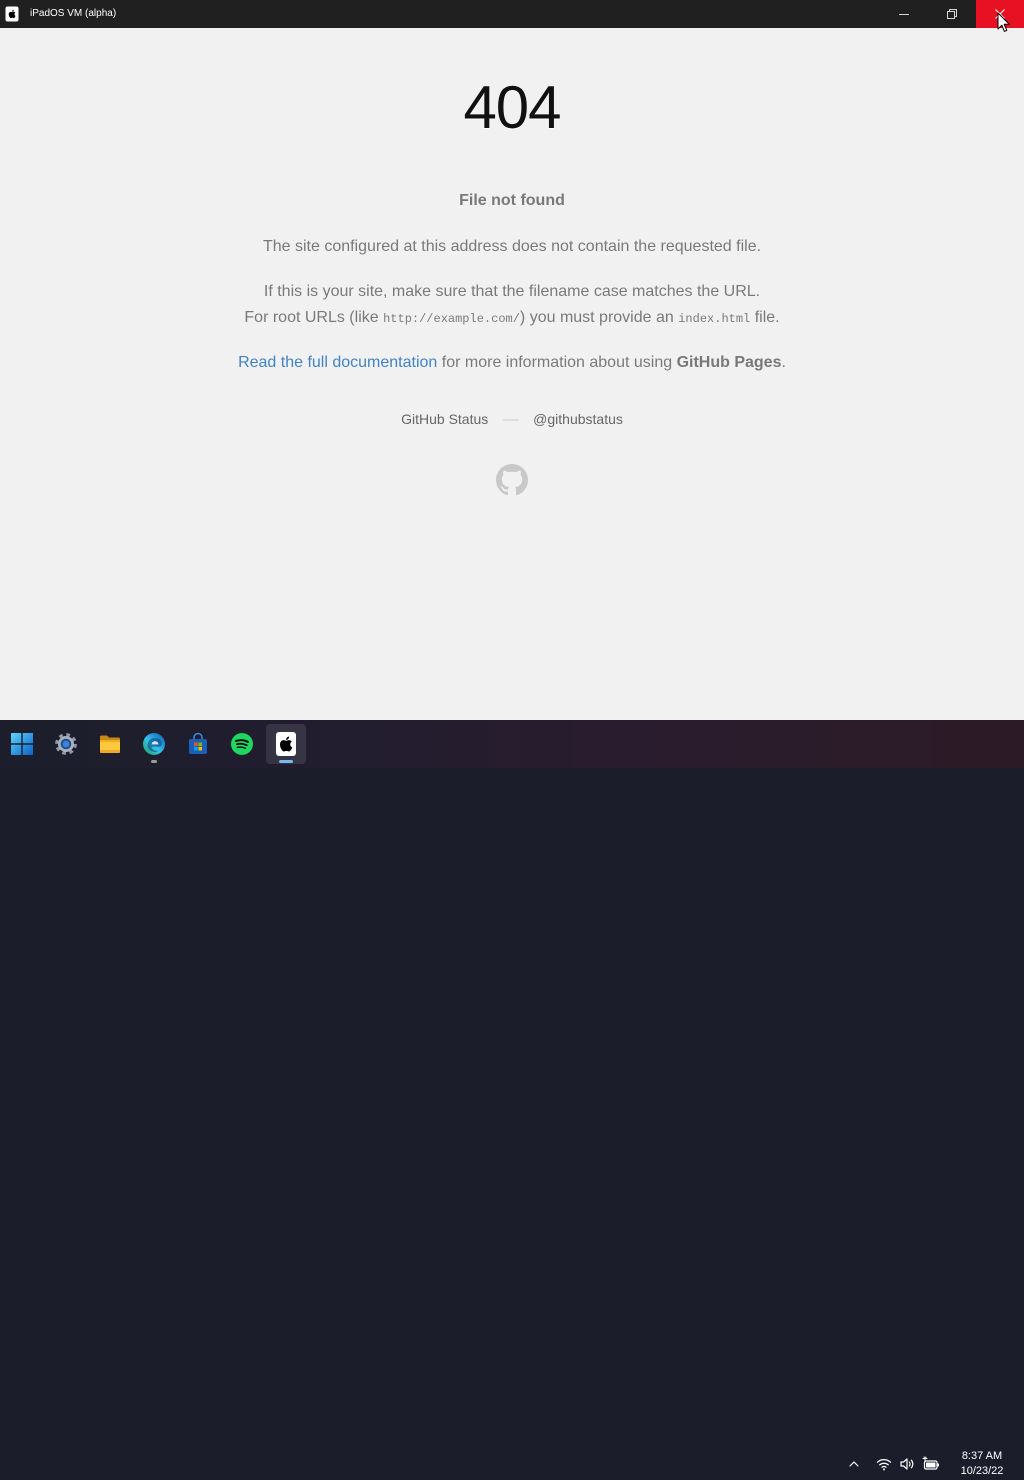 The image size is (1024, 1480). I want to click on microsoft-store-icon, so click(198, 743).